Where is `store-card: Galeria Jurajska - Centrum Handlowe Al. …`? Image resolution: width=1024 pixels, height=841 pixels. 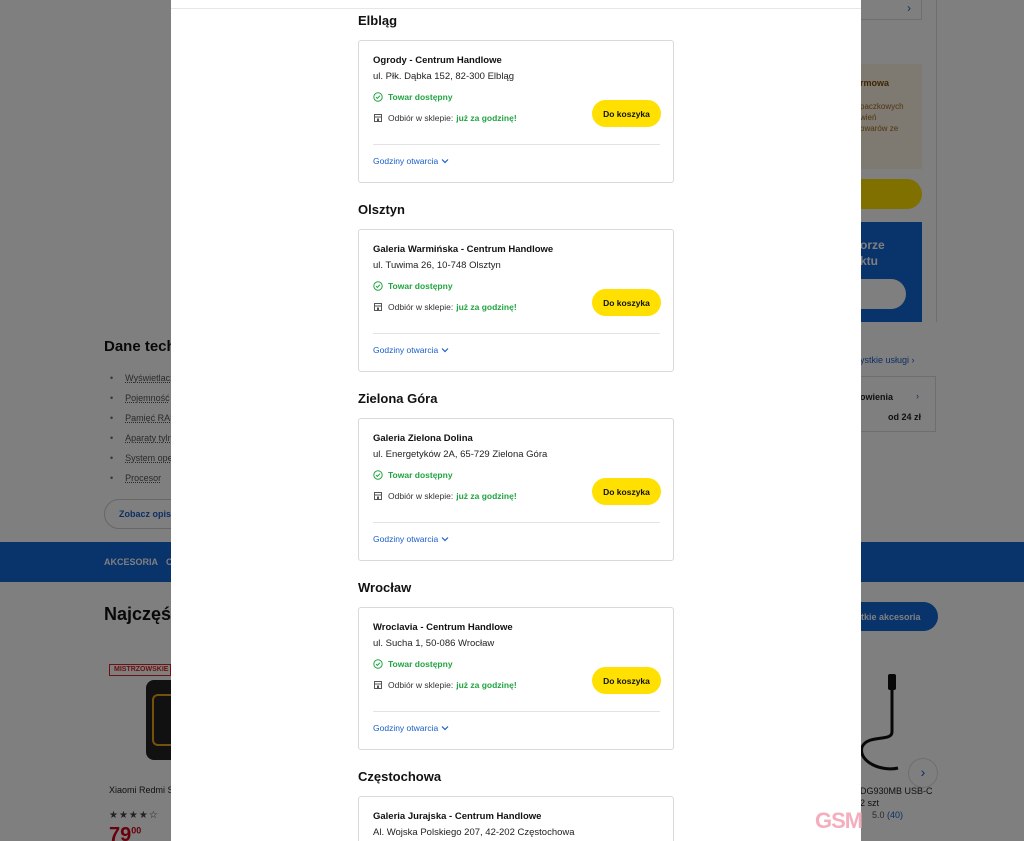
store-card: Galeria Jurajska - Centrum Handlowe Al. … is located at coordinates (516, 818).